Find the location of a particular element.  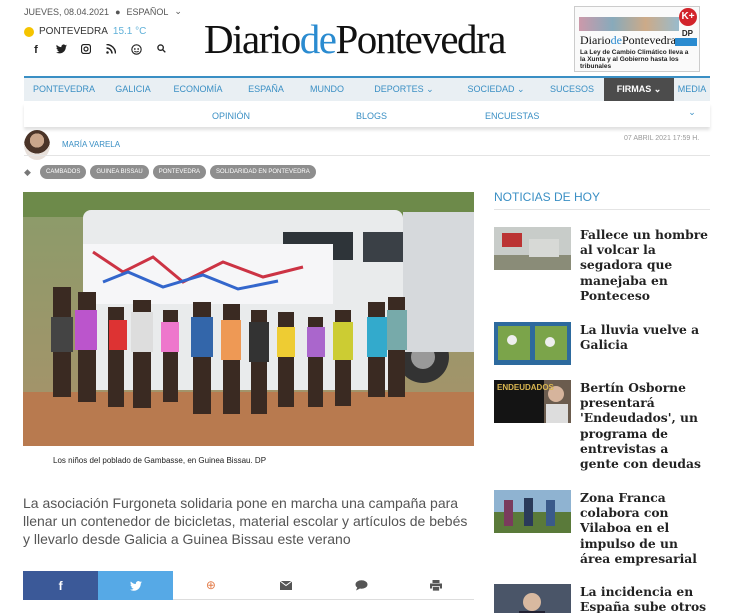

site-logo: DiariodePontevedra is located at coordinates (355, 39).